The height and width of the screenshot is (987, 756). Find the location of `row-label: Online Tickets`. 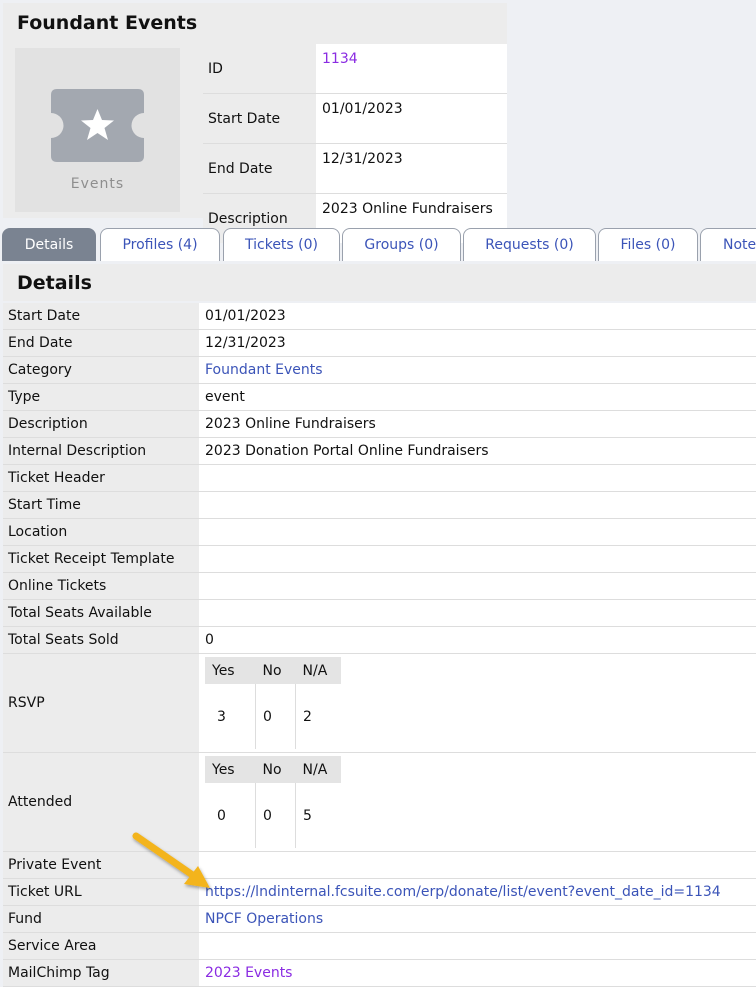

row-label: Online Tickets is located at coordinates (101, 586).